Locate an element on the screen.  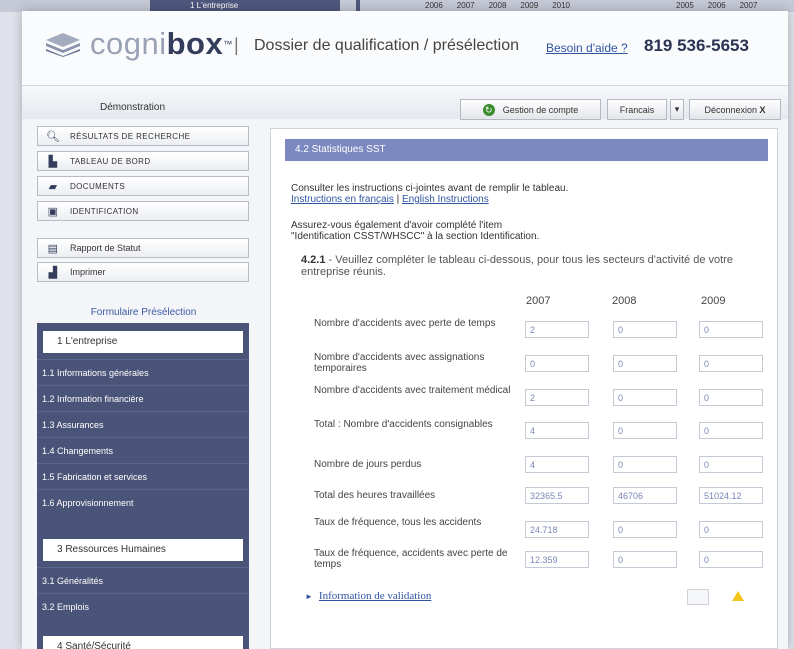
sidebar-item-changes: 1.4 Changements is located at coordinates (143, 450).